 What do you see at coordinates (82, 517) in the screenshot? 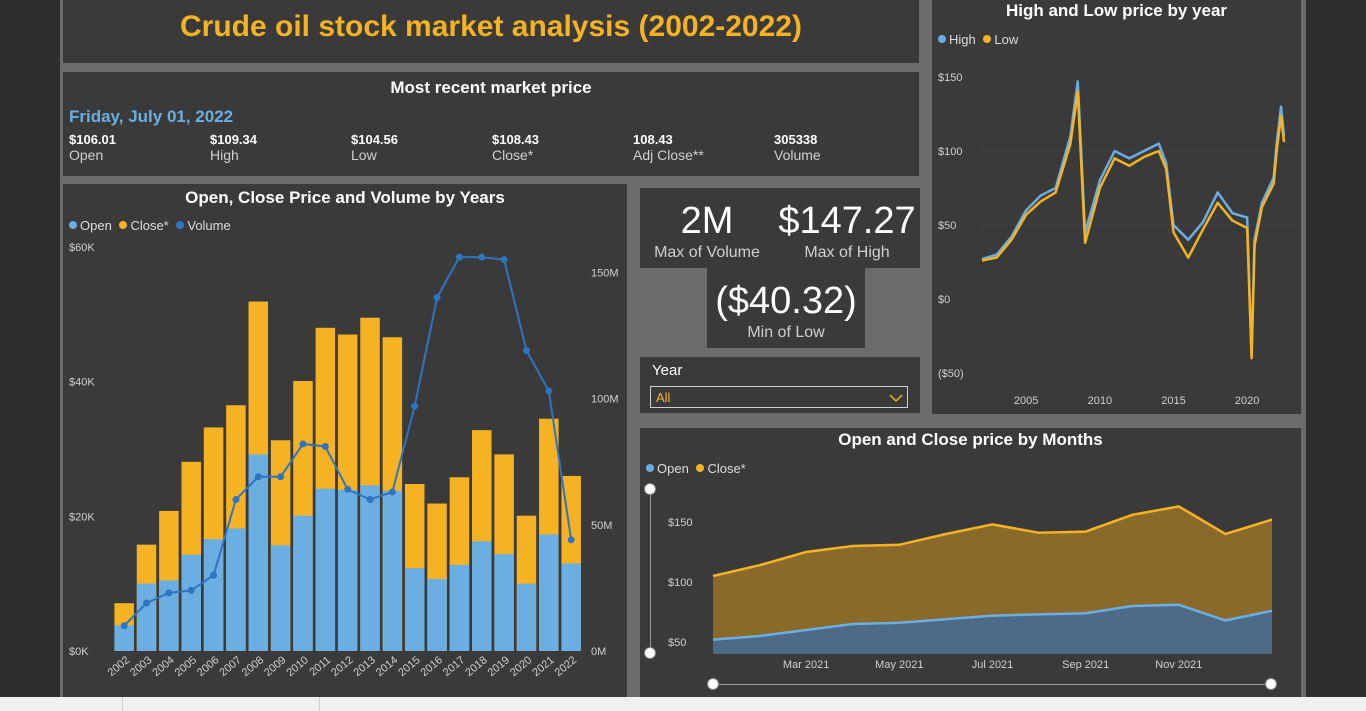
I see `y-tick-label-left: $20K` at bounding box center [82, 517].